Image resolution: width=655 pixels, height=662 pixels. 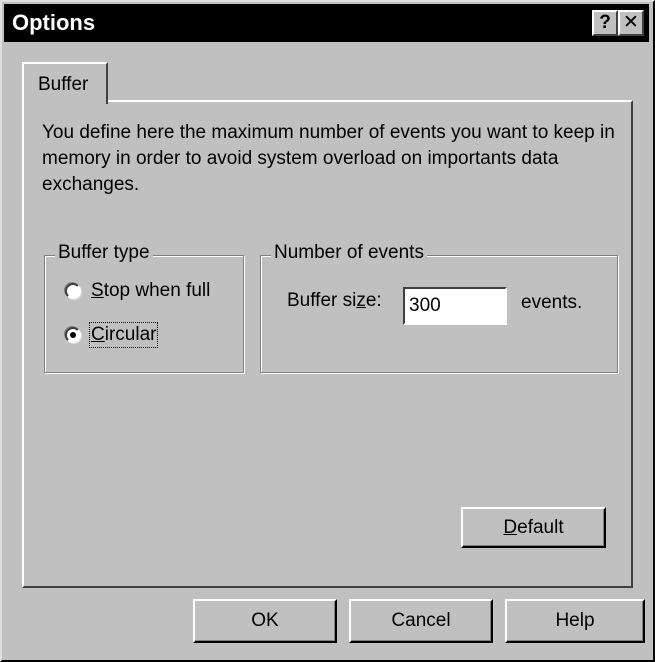 What do you see at coordinates (65, 83) in the screenshot?
I see `tab-buffer: Buffer` at bounding box center [65, 83].